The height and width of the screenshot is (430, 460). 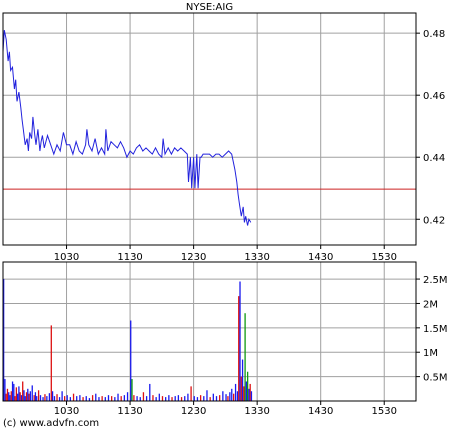 I want to click on price-y-tick-label: 0.44, so click(x=434, y=158).